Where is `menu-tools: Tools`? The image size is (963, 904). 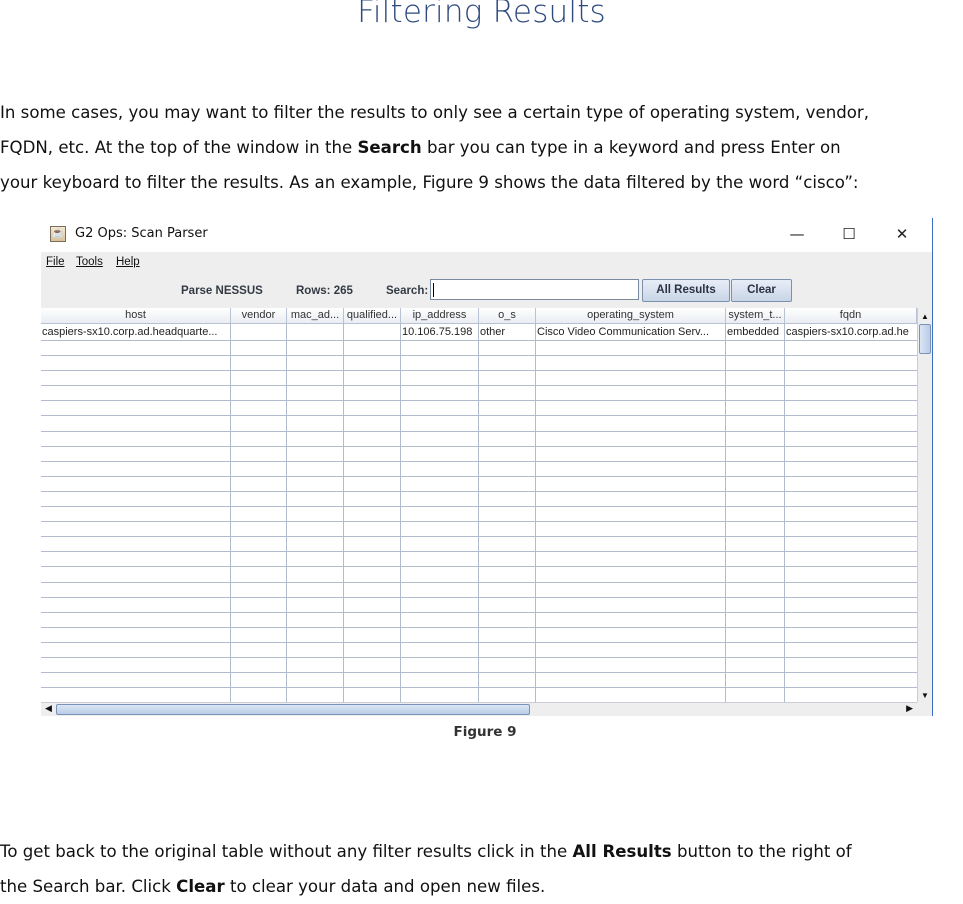
menu-tools: Tools is located at coordinates (89, 262).